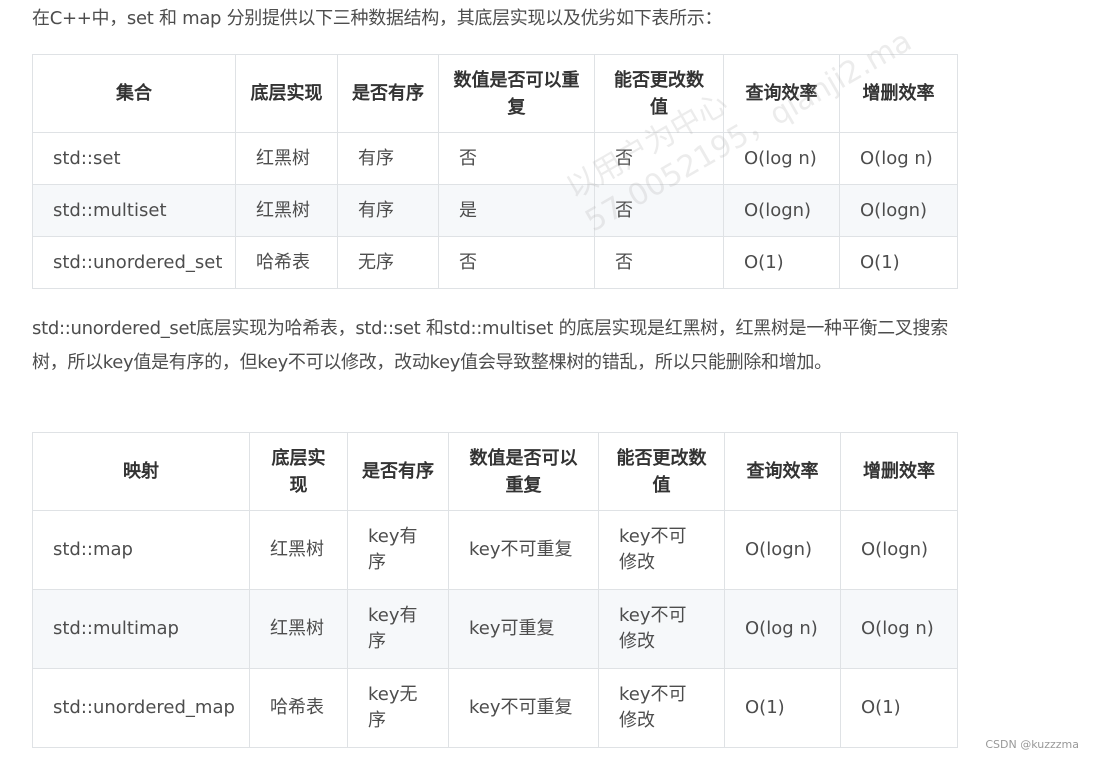 This screenshot has width=1095, height=760. What do you see at coordinates (388, 262) in the screenshot?
I see `table-cell: 无序` at bounding box center [388, 262].